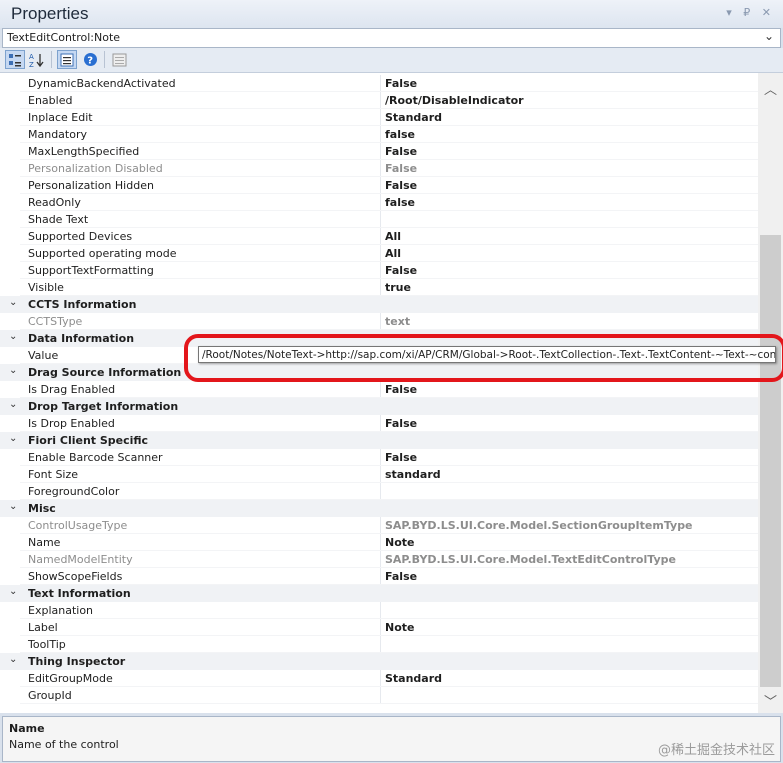 The height and width of the screenshot is (763, 783). I want to click on property-row: Inplace Edit Standard, so click(379, 117).